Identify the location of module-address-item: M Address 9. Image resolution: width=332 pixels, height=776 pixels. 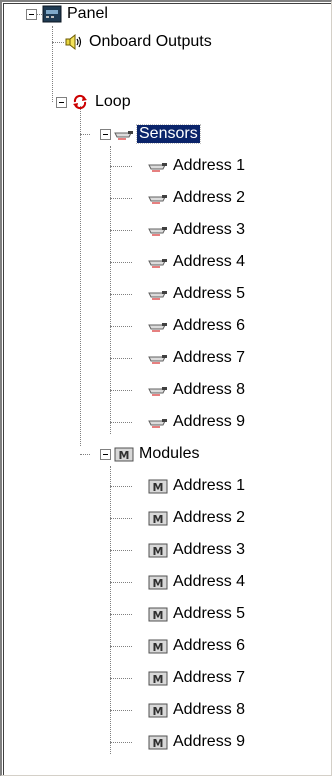
(197, 742).